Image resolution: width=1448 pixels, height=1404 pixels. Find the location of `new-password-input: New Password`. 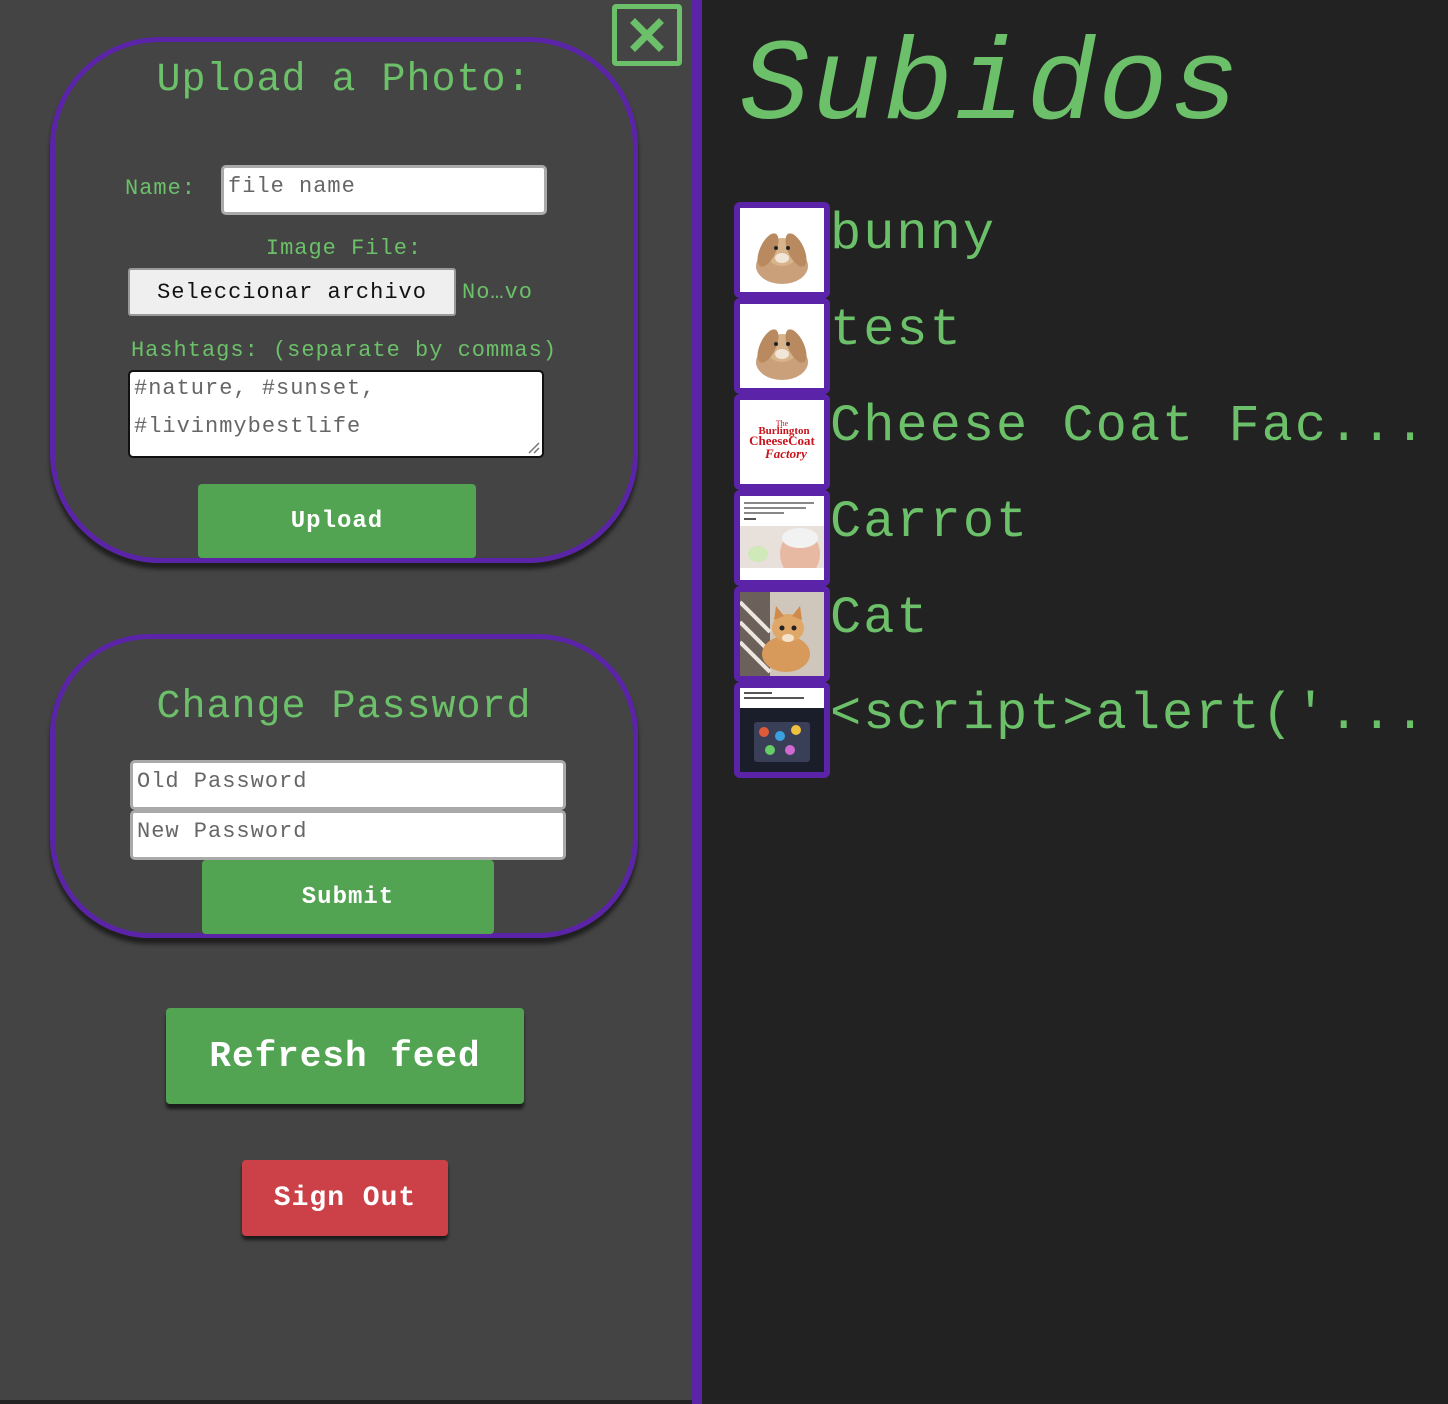

new-password-input: New Password is located at coordinates (348, 835).